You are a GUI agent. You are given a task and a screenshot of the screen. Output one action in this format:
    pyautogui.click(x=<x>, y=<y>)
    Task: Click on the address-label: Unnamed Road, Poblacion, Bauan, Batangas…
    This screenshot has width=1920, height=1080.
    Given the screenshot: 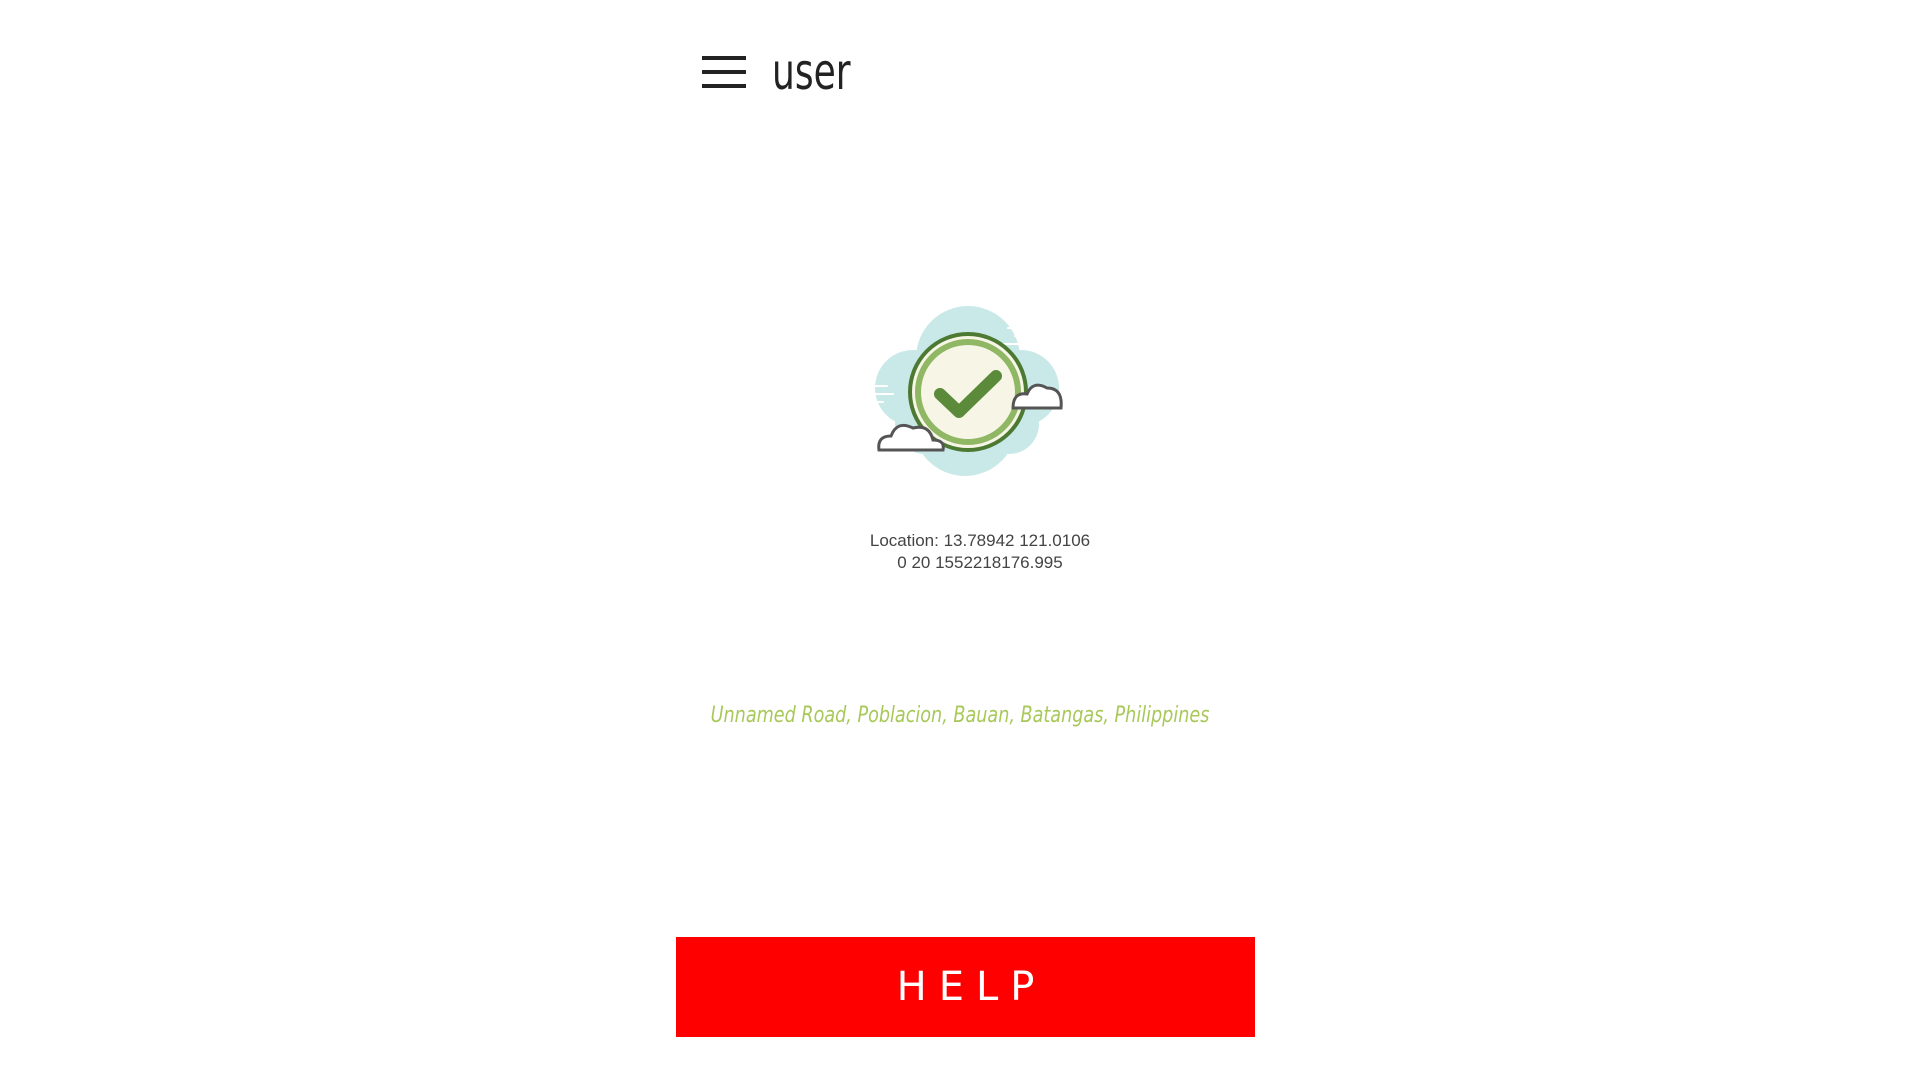 What is the action you would take?
    pyautogui.click(x=960, y=715)
    